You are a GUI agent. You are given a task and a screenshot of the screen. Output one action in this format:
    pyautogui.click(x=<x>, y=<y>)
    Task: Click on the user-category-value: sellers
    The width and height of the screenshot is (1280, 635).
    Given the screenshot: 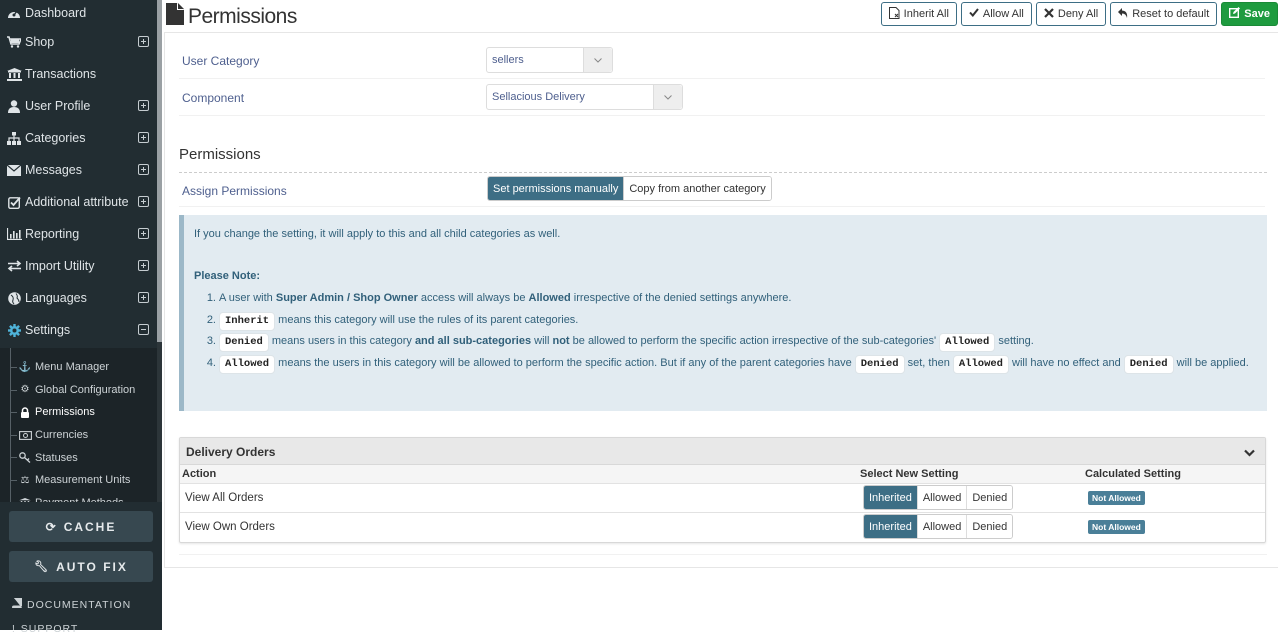 What is the action you would take?
    pyautogui.click(x=508, y=60)
    